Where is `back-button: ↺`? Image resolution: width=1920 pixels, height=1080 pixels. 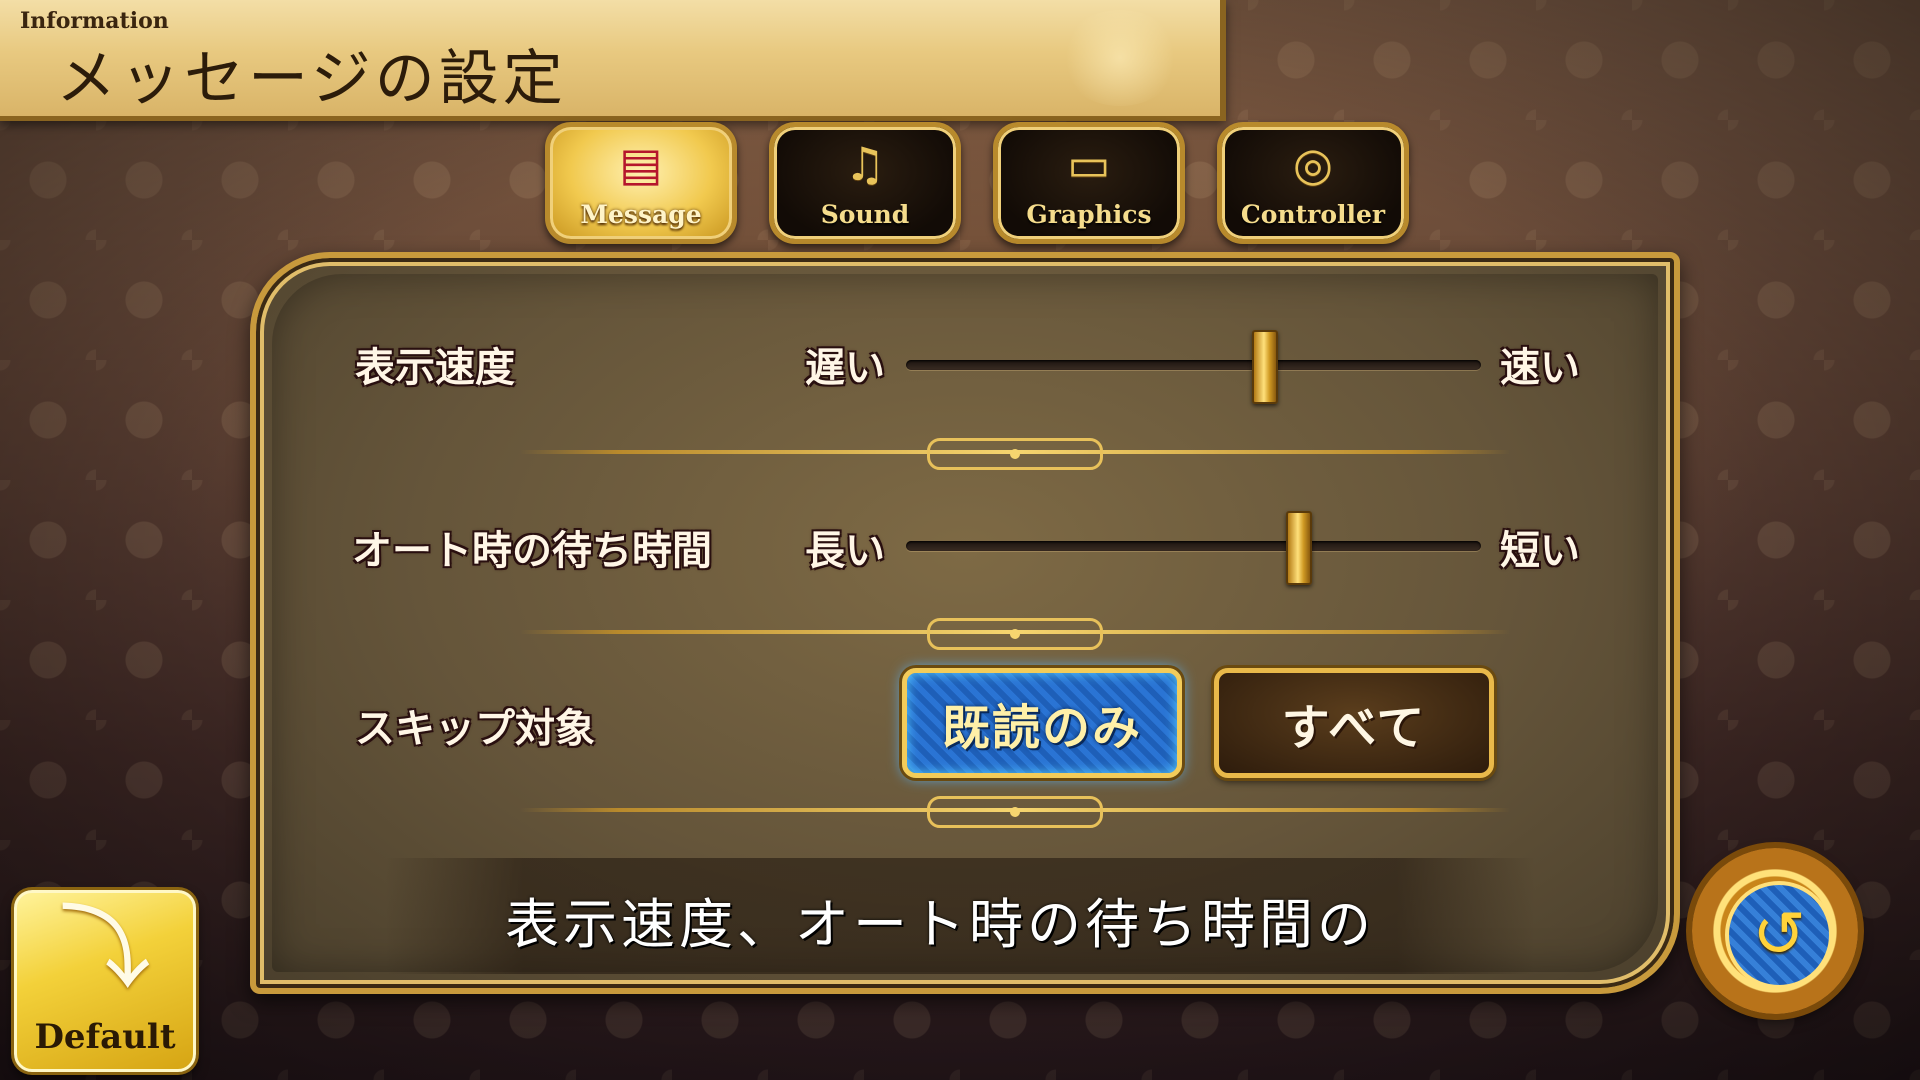 back-button: ↺ is located at coordinates (1775, 931).